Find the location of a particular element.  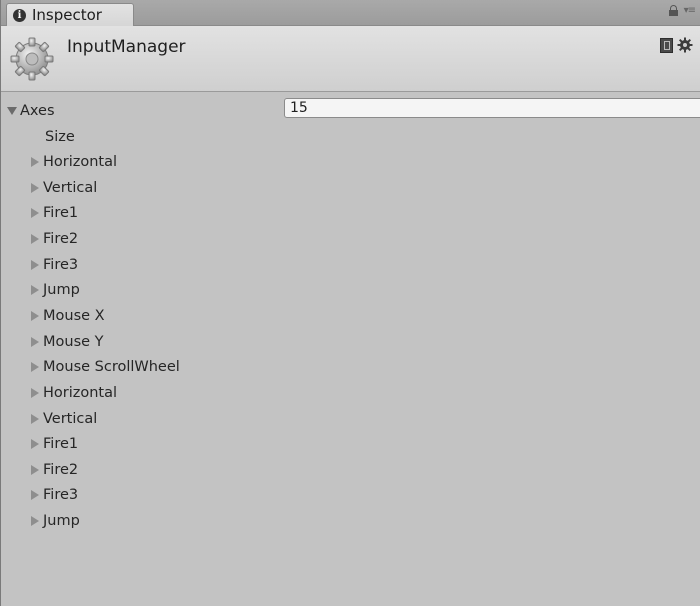

tab-inspector: i Inspector is located at coordinates (70, 14).